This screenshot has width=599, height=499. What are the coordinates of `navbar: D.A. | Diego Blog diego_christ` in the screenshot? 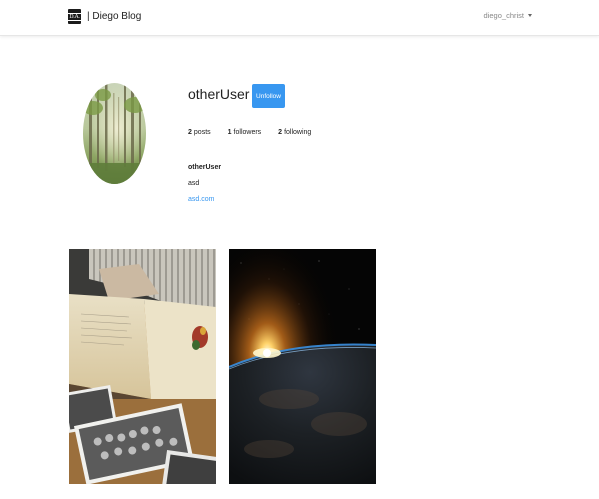 It's located at (299, 18).